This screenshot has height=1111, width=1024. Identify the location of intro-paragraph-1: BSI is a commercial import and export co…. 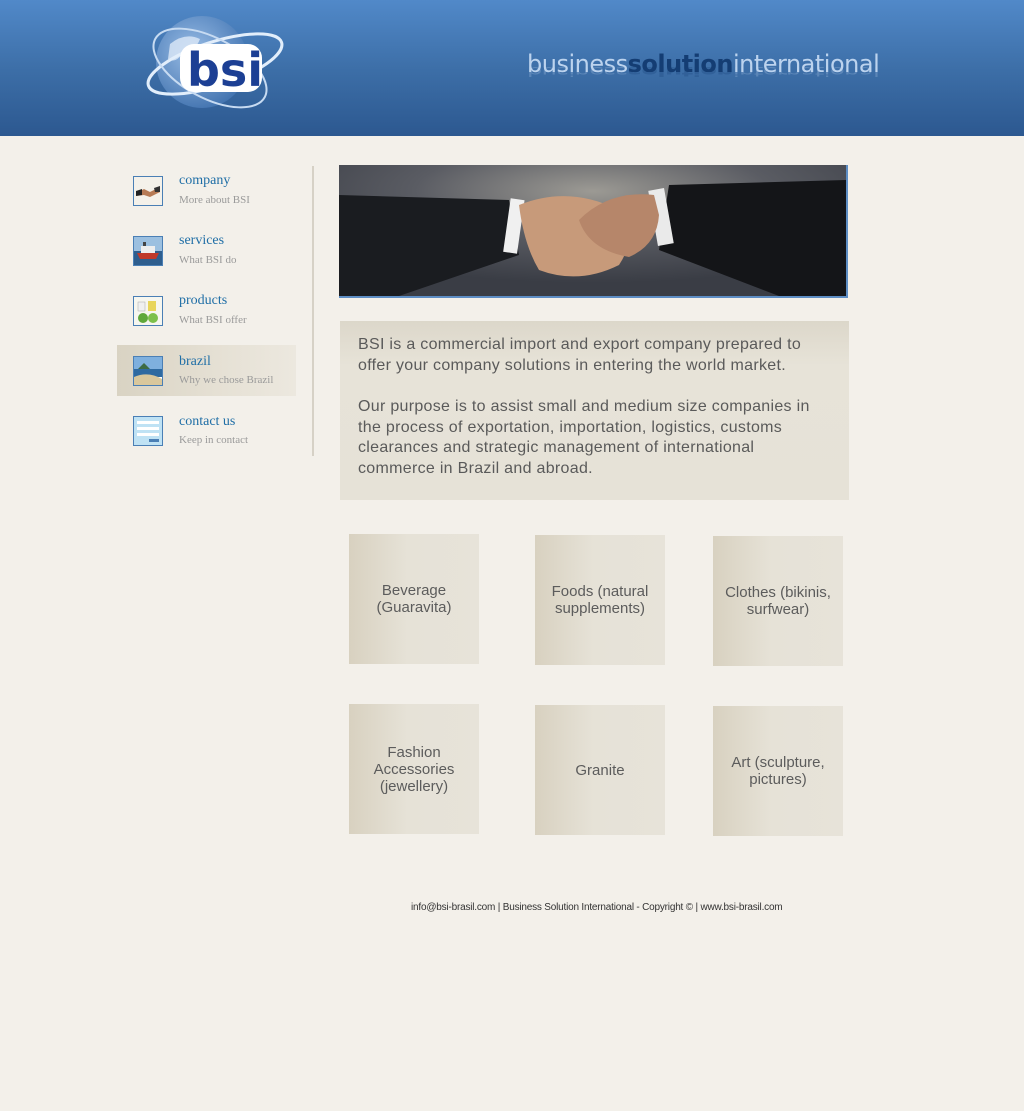
(580, 355).